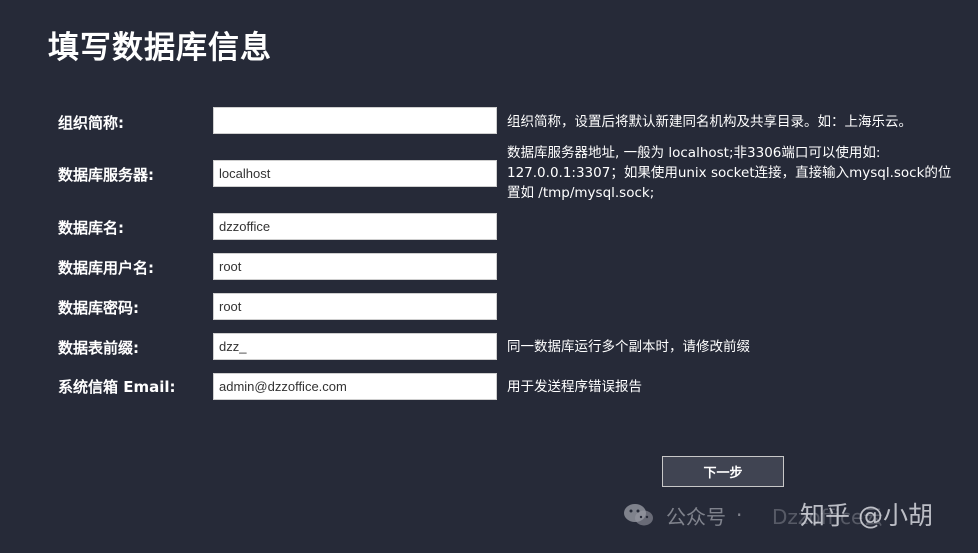 This screenshot has height=553, width=978. What do you see at coordinates (574, 387) in the screenshot?
I see `admin-email-help: 用于发送程序错误报告` at bounding box center [574, 387].